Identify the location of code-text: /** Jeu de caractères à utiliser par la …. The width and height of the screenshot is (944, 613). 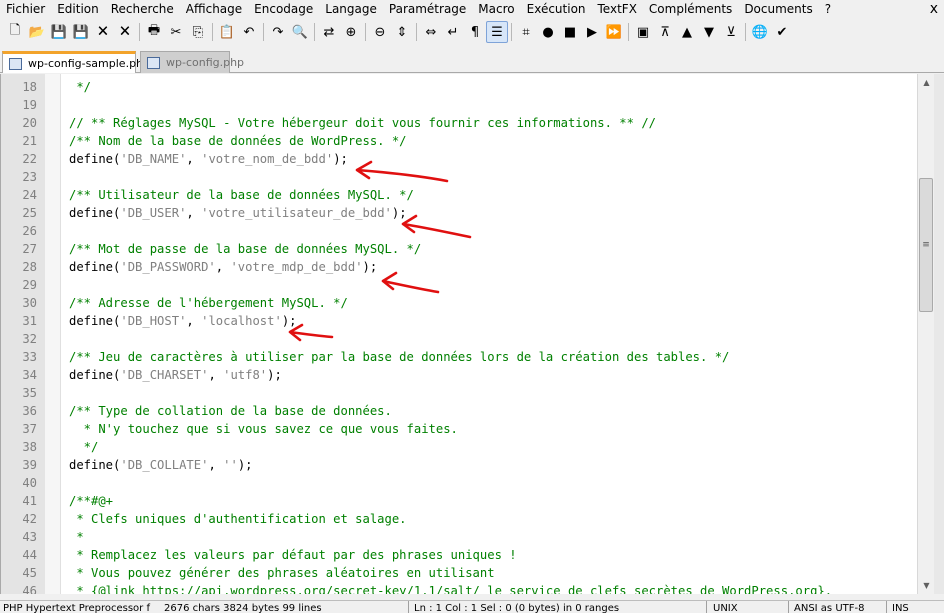
(399, 357).